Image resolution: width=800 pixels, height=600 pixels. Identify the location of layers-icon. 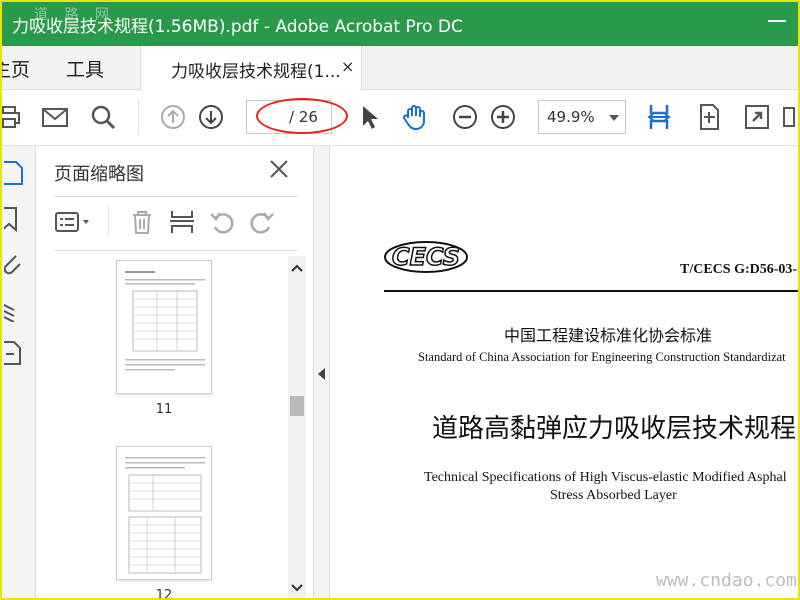
(14, 309).